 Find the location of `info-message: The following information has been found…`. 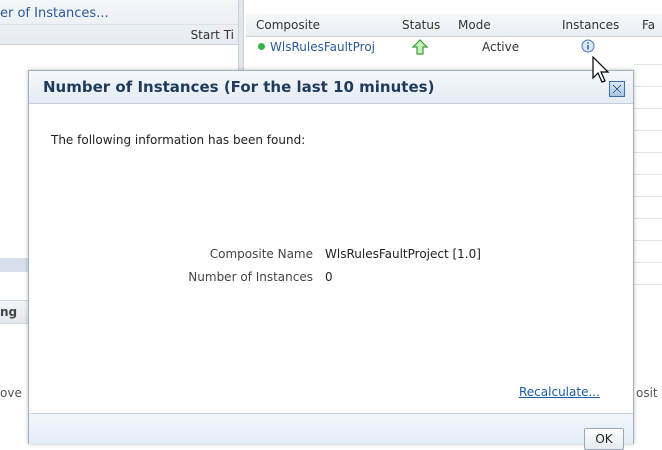

info-message: The following information has been found… is located at coordinates (178, 140).